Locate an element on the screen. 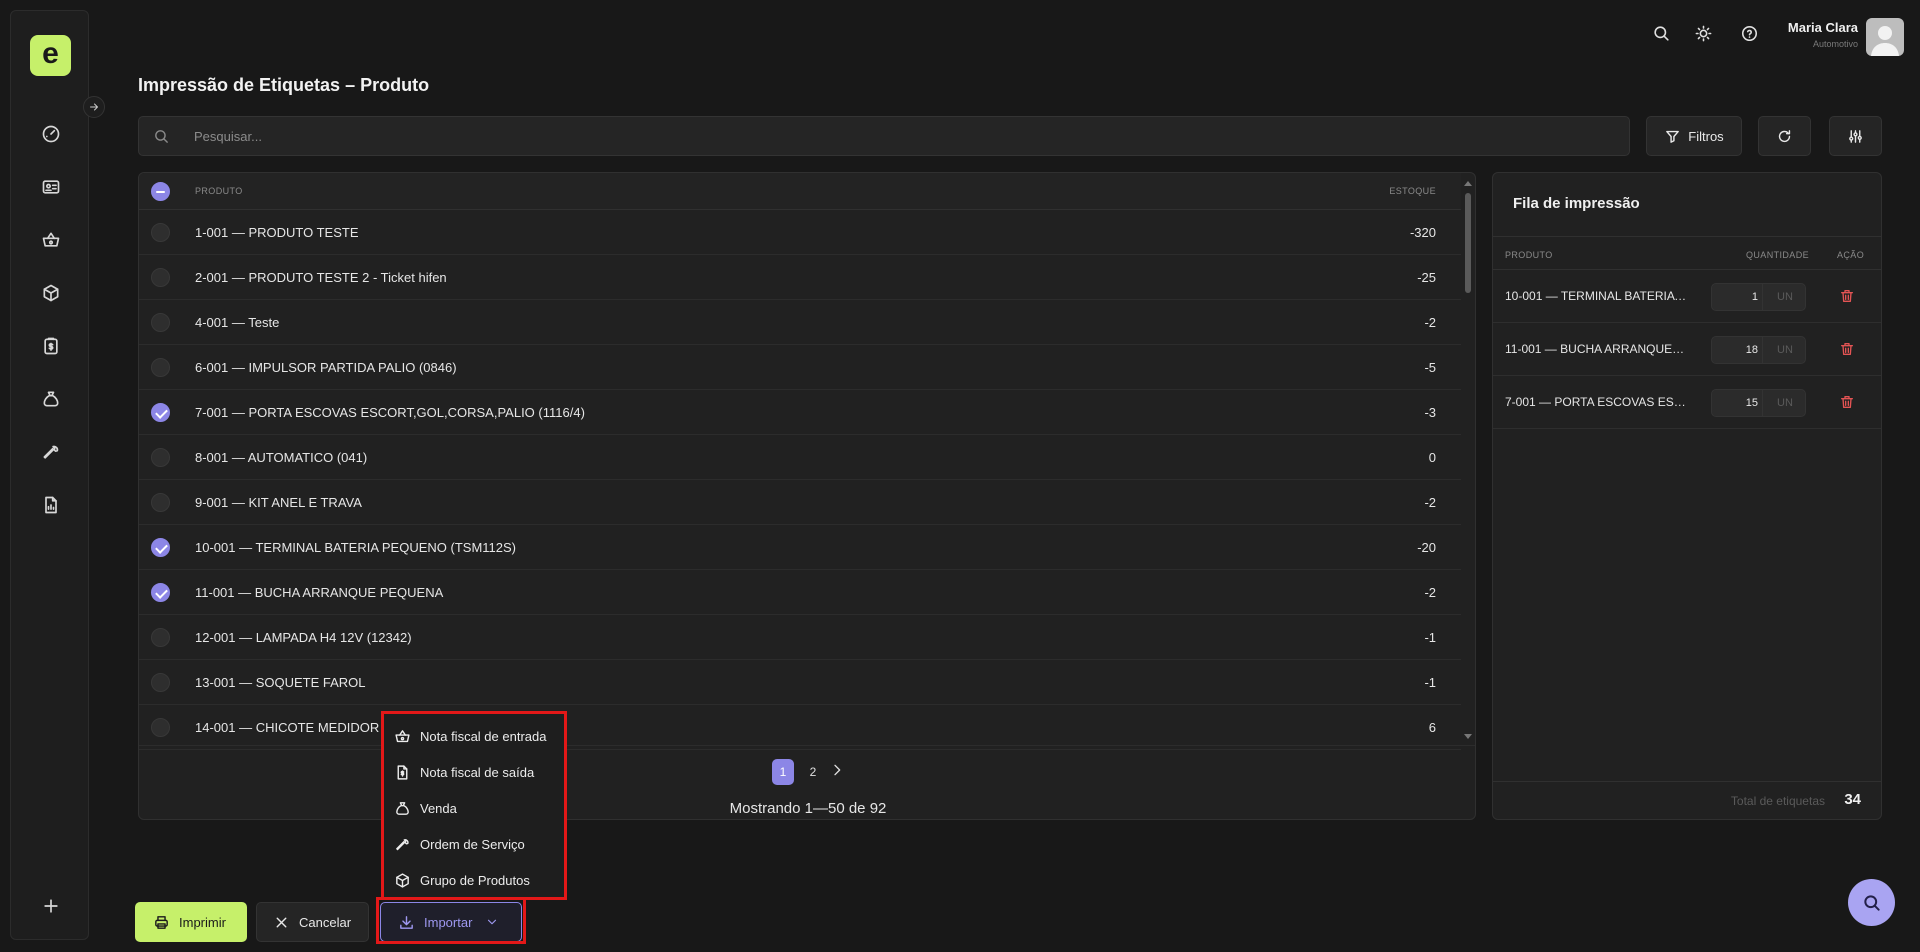  settings-button is located at coordinates (1855, 136).